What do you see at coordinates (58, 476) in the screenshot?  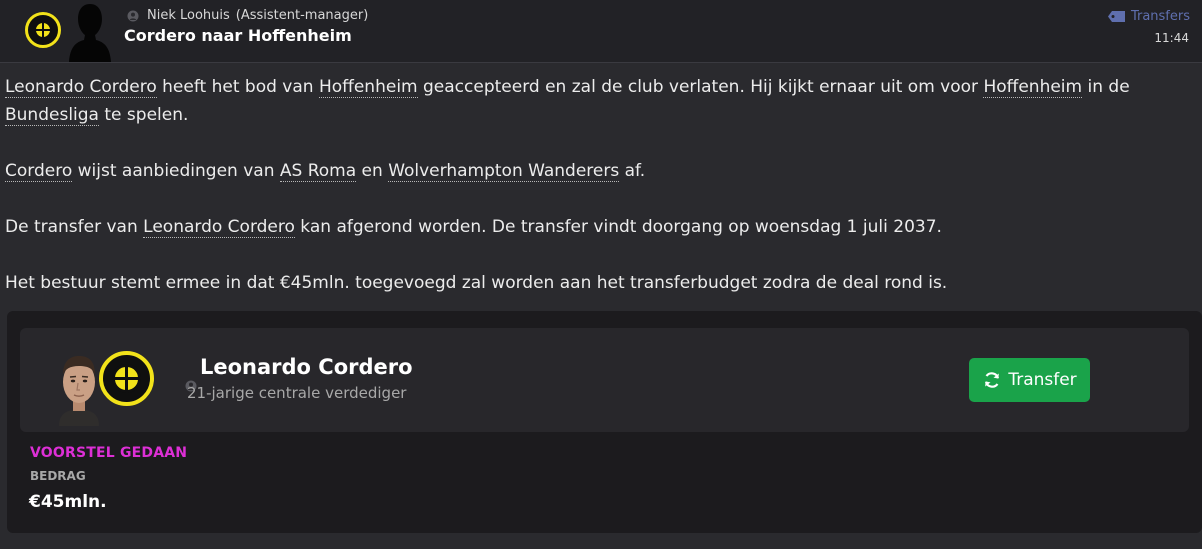 I see `amount-label: BEDRAG` at bounding box center [58, 476].